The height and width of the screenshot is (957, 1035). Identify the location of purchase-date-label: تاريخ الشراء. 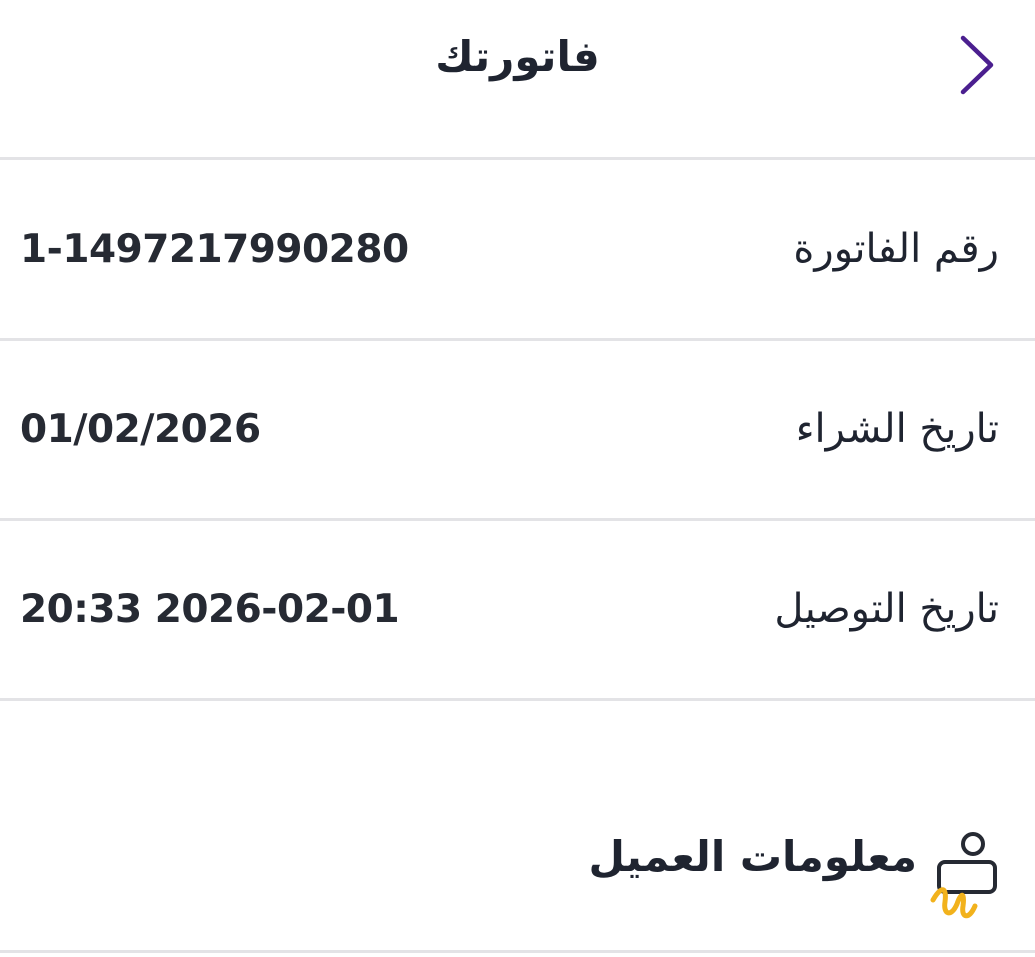
(897, 429).